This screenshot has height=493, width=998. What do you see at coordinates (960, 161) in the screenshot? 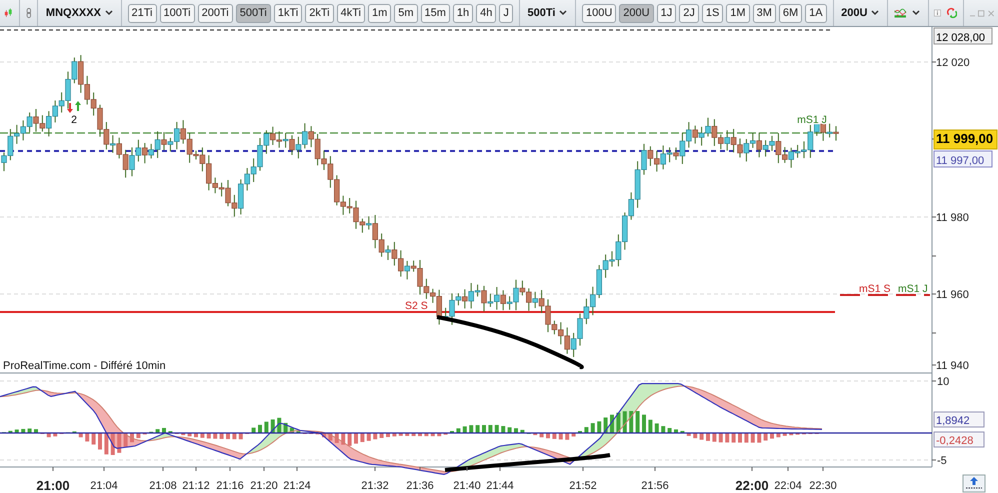
I see `price-tag-label: 11 997,00` at bounding box center [960, 161].